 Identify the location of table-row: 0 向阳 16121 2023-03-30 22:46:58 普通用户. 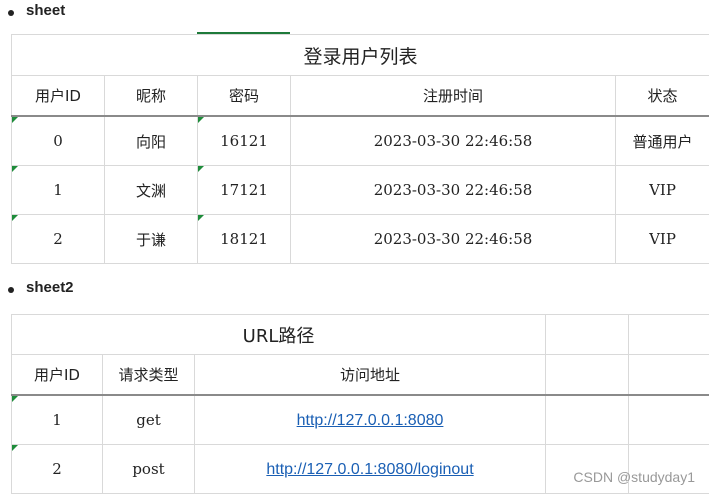
(360, 140).